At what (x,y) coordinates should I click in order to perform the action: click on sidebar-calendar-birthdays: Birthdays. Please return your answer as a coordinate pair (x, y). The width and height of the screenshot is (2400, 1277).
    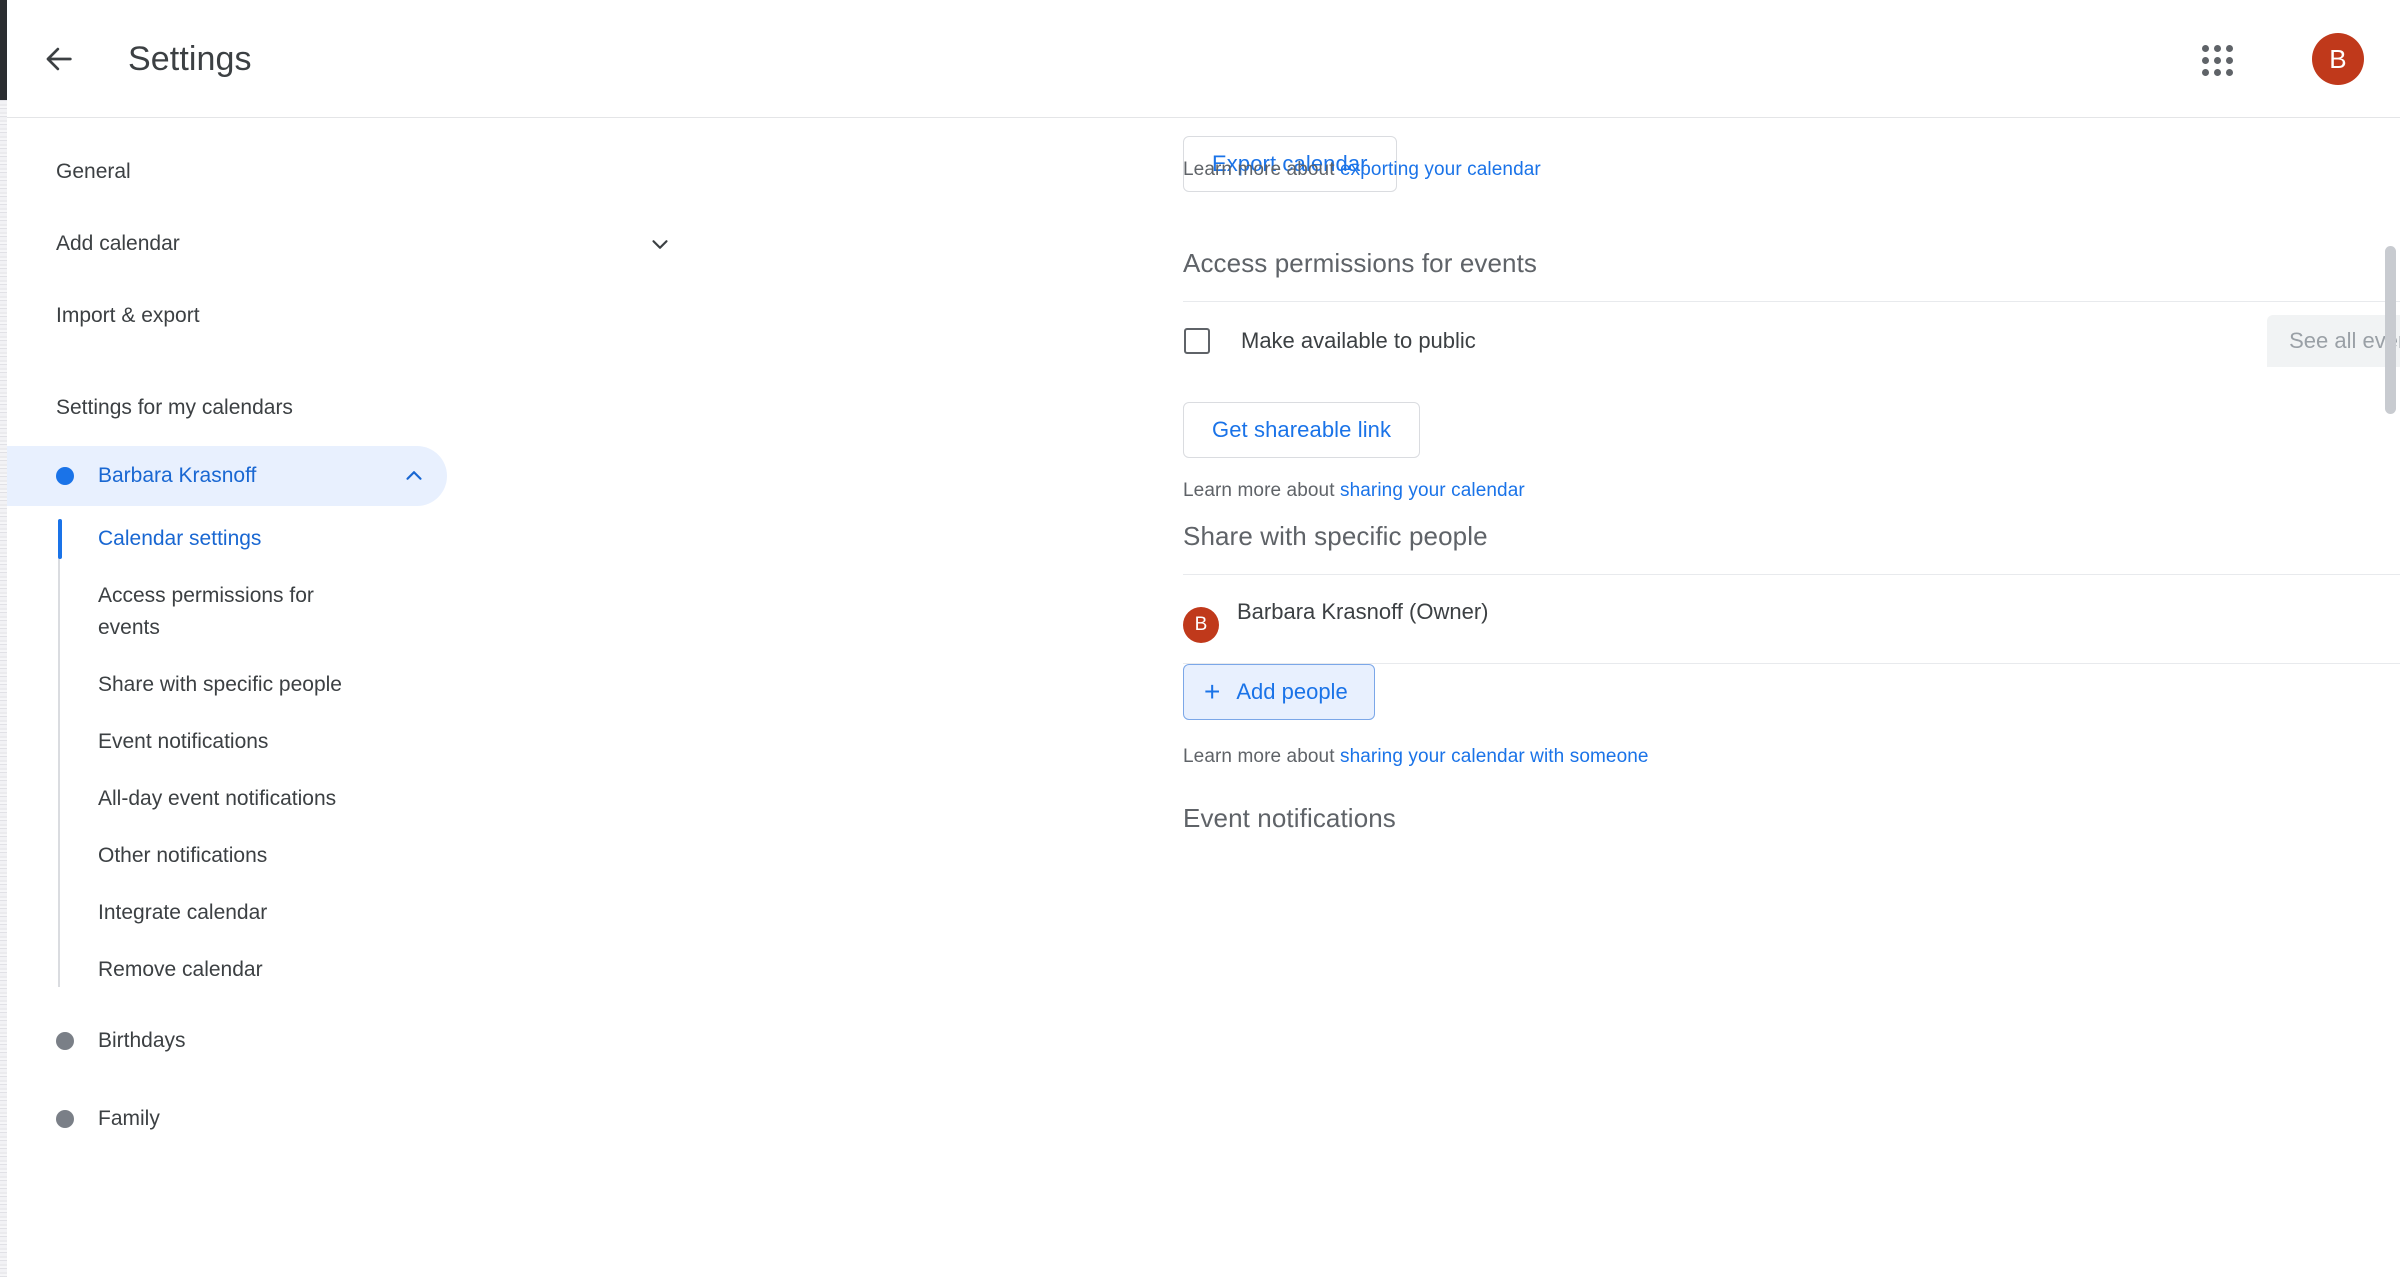
    Looking at the image, I should click on (352, 1041).